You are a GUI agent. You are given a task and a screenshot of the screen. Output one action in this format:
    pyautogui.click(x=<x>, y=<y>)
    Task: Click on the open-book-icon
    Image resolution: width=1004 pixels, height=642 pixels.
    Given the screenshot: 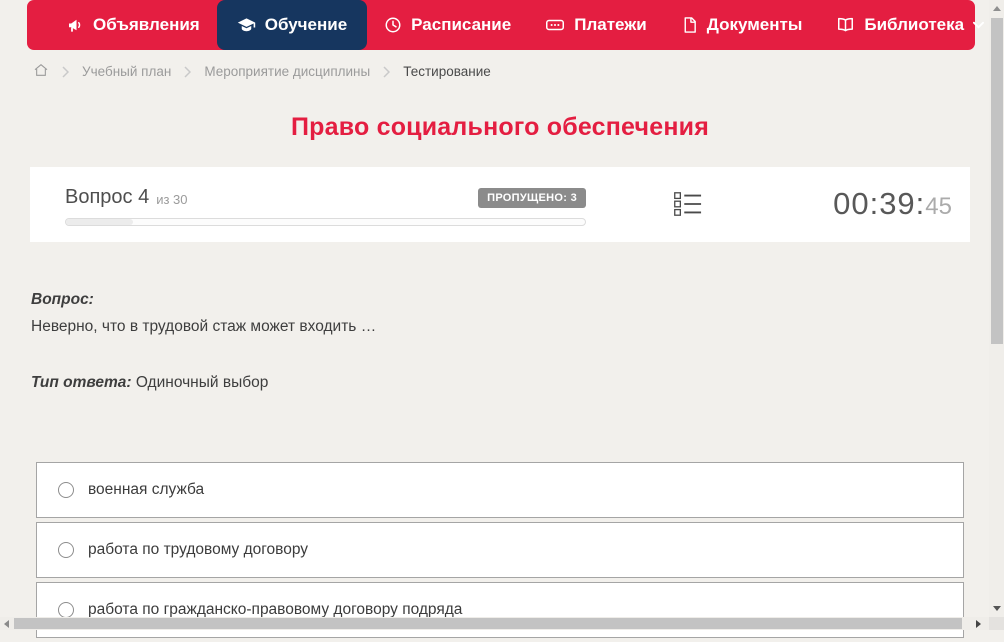 What is the action you would take?
    pyautogui.click(x=845, y=25)
    